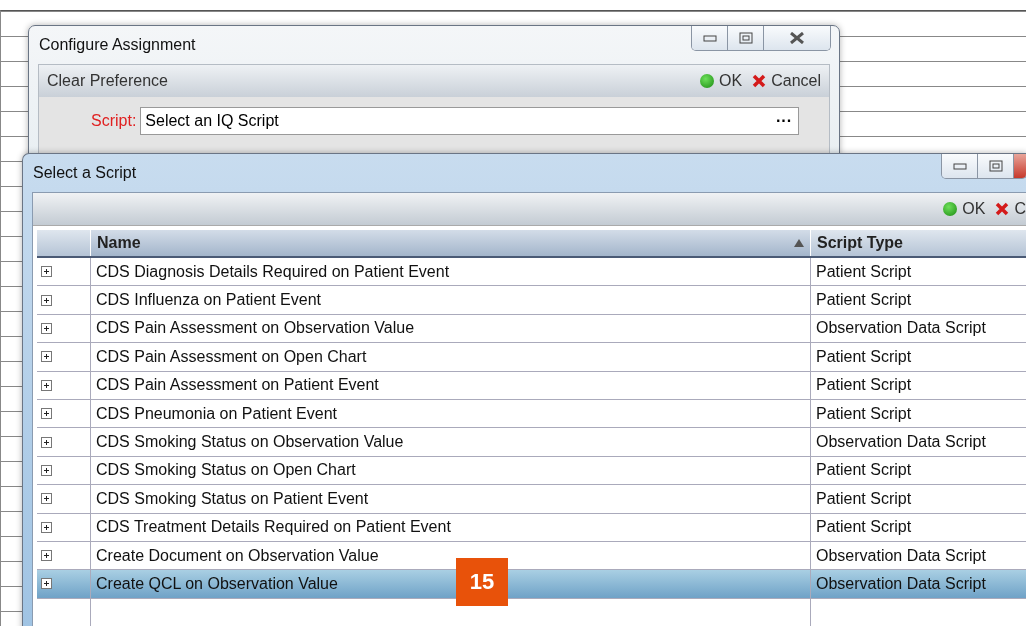  I want to click on table-row: CDS Pain Assessment on Open Chart Patient Script, so click(531, 357).